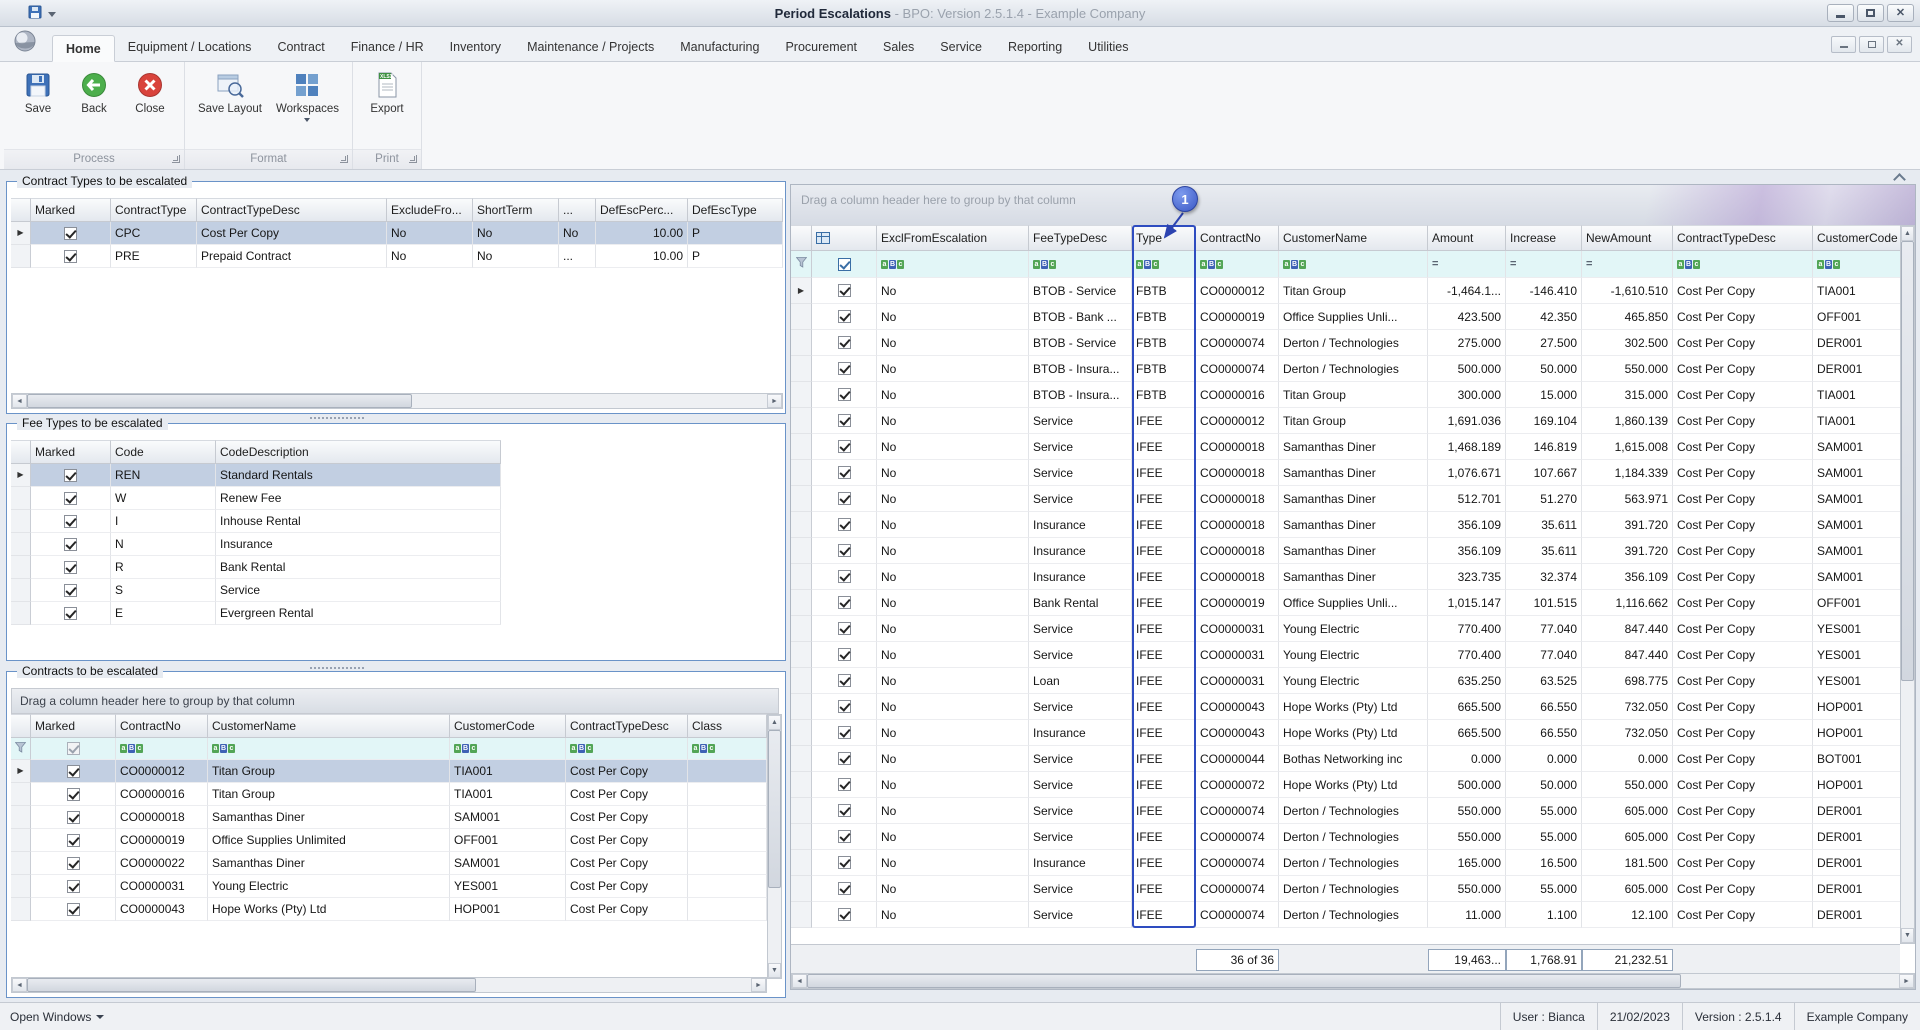 The width and height of the screenshot is (1920, 1030). I want to click on column-header-feetypedesc: FeeTypeDesc, so click(1080, 238).